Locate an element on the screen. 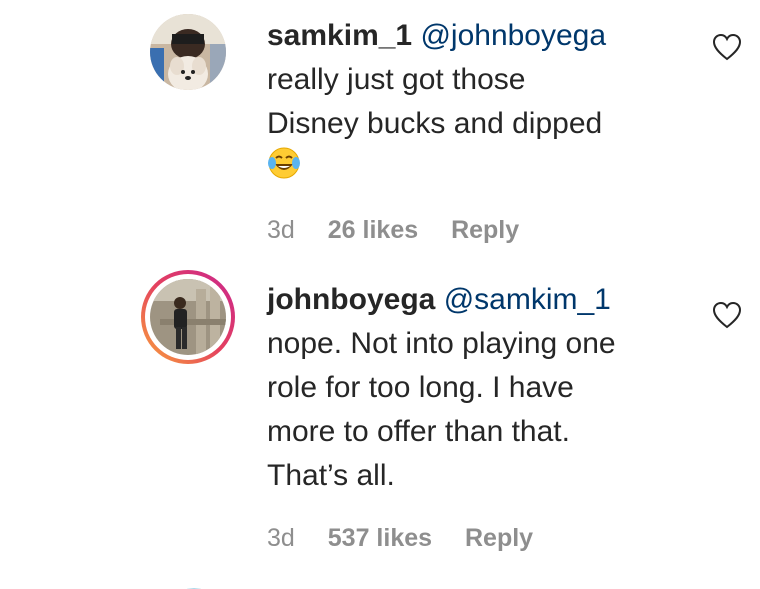 Image resolution: width=760 pixels, height=589 pixels. mention-link: @johnboyega is located at coordinates (513, 35).